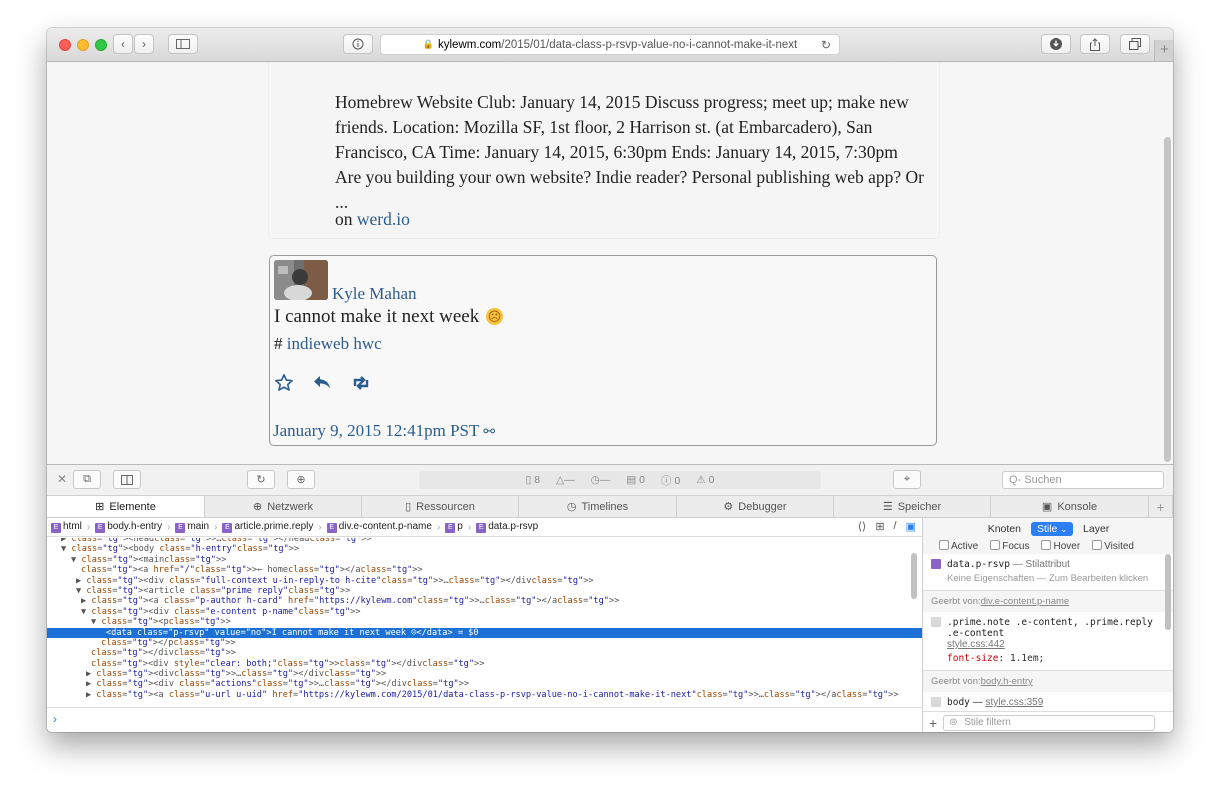 The width and height of the screenshot is (1218, 797). I want to click on inherited-source-link: body.h-entry, so click(1007, 681).